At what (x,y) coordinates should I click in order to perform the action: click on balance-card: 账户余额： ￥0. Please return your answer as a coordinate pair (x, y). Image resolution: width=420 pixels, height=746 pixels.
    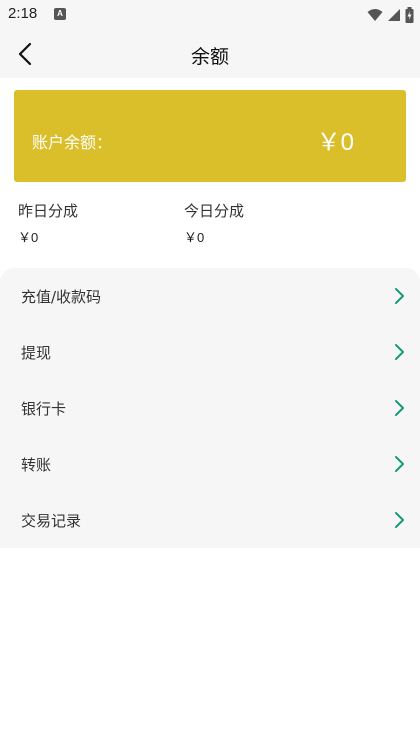
    Looking at the image, I should click on (210, 136).